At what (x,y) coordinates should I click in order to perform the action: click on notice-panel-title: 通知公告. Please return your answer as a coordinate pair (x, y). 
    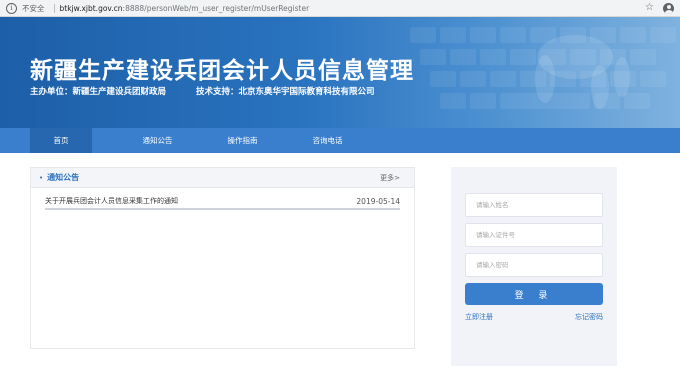
    Looking at the image, I should click on (63, 177).